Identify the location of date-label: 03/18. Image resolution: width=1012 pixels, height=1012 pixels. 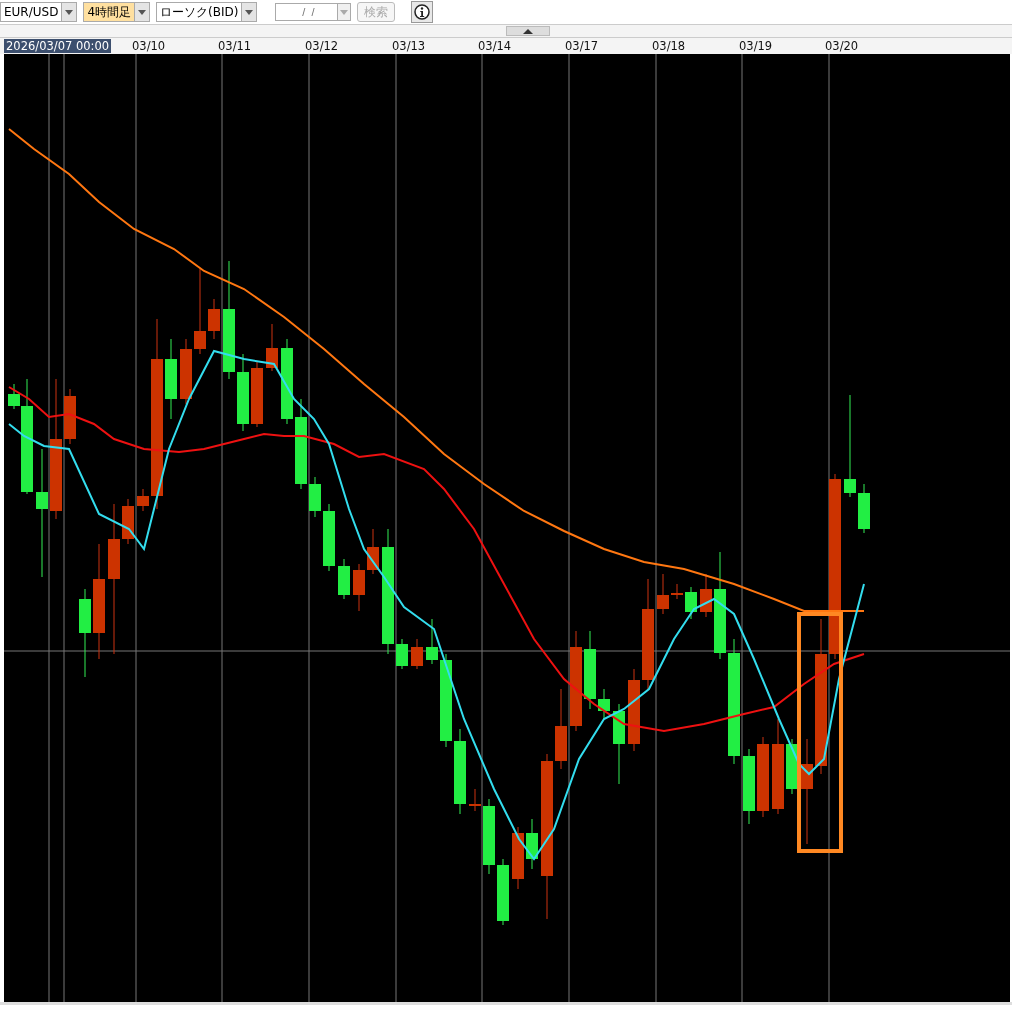
(669, 46).